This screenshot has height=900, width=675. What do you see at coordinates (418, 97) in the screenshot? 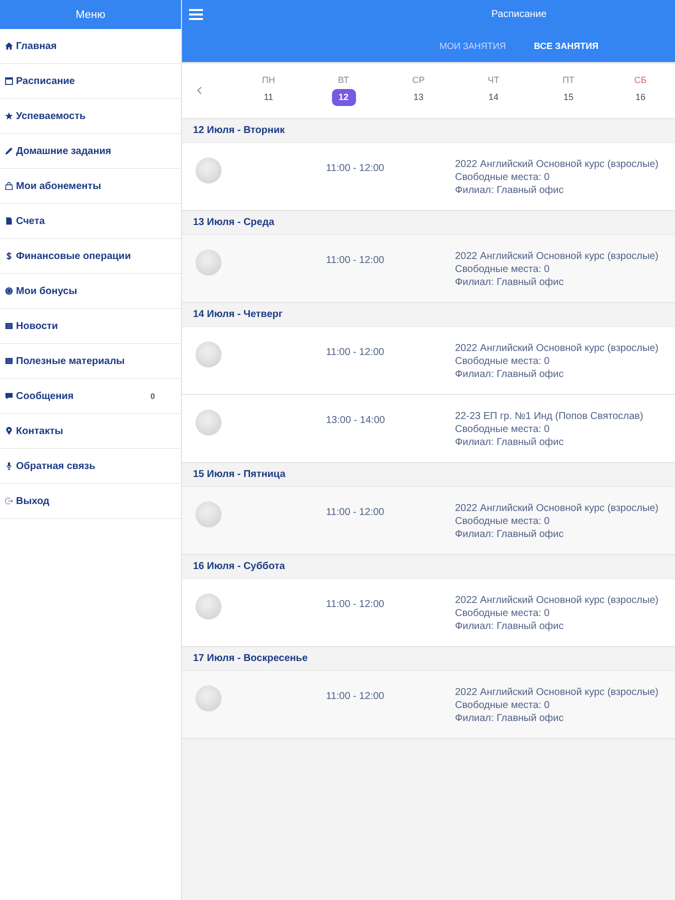
I see `date-button: 13` at bounding box center [418, 97].